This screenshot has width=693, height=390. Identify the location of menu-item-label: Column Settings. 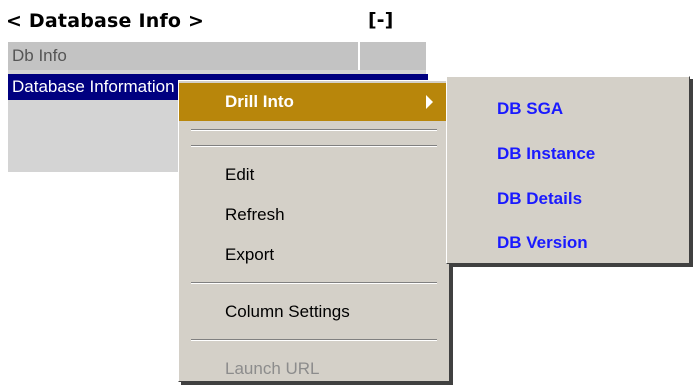
(287, 311).